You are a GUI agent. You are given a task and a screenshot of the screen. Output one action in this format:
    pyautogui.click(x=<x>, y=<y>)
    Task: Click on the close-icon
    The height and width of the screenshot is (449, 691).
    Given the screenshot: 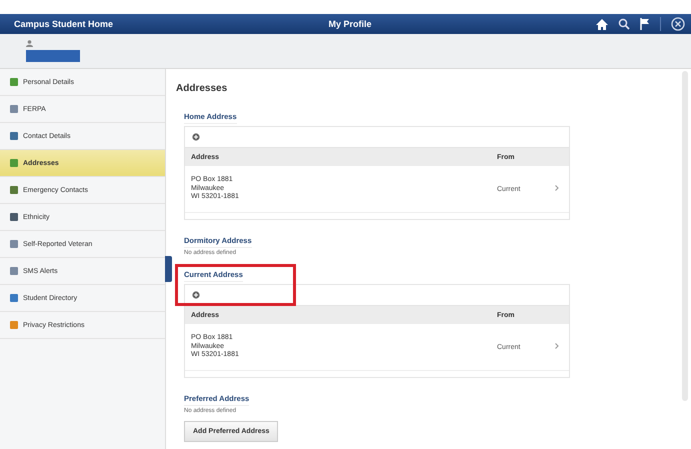 What is the action you would take?
    pyautogui.click(x=678, y=24)
    